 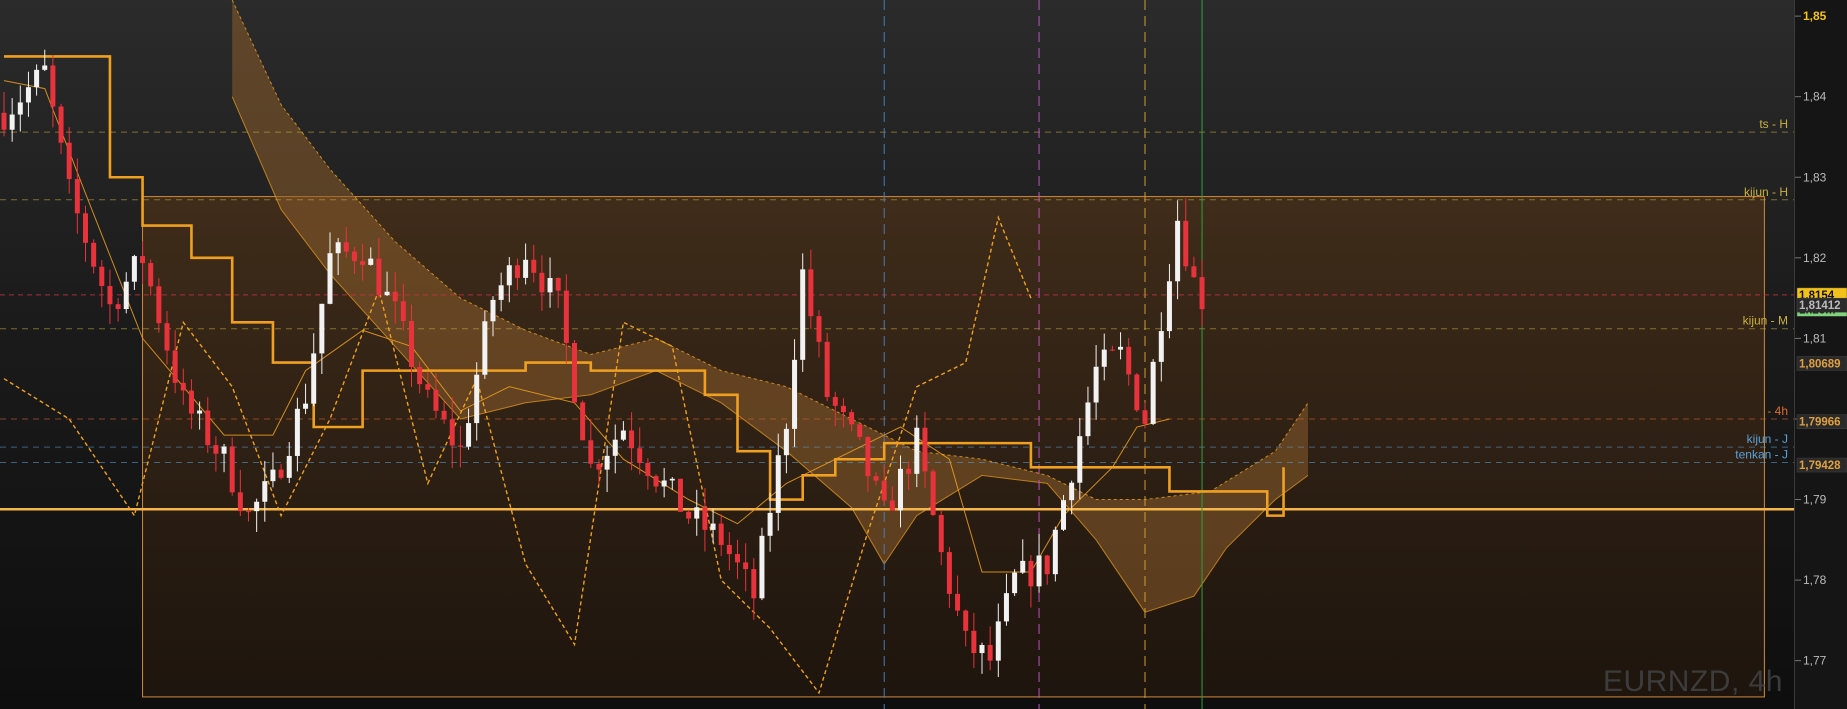 What do you see at coordinates (1765, 321) in the screenshot?
I see `level-label: kijun - M` at bounding box center [1765, 321].